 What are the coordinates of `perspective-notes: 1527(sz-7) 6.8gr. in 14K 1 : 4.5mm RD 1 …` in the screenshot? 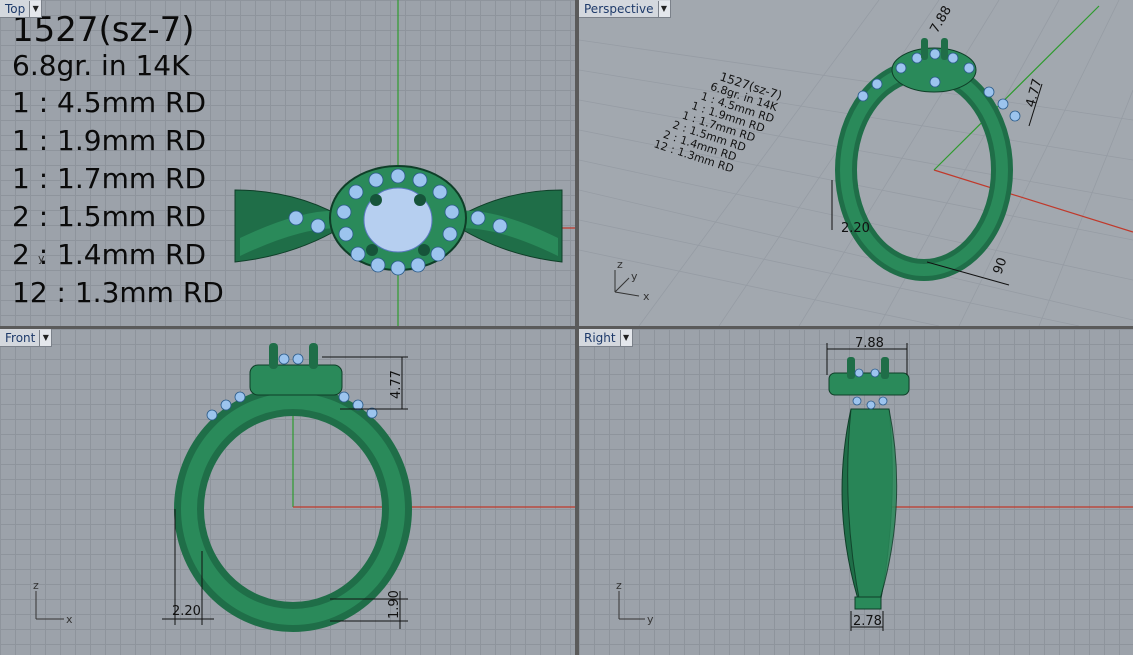 It's located at (717, 123).